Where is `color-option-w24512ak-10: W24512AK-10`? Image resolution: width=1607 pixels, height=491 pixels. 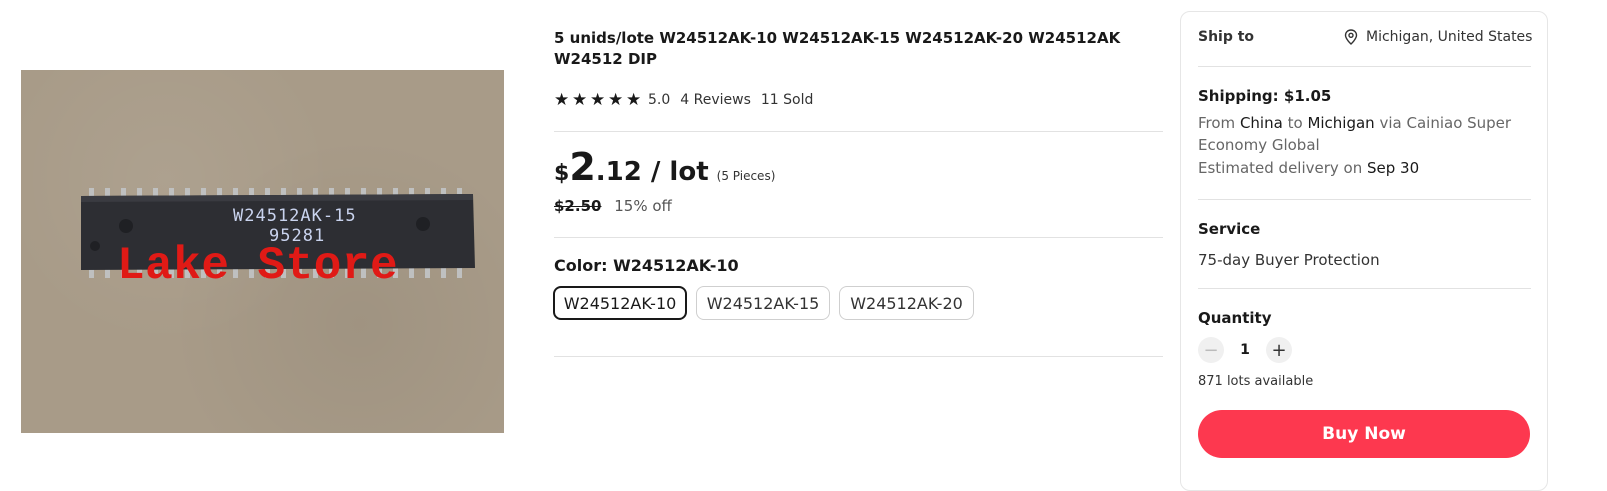
color-option-w24512ak-10: W24512AK-10 is located at coordinates (620, 303).